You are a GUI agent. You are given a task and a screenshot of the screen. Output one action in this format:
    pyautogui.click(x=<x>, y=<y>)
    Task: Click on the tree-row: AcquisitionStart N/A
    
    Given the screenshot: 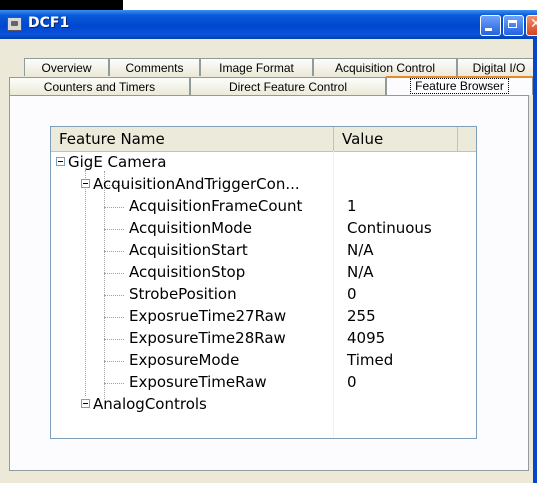 What is the action you would take?
    pyautogui.click(x=255, y=250)
    